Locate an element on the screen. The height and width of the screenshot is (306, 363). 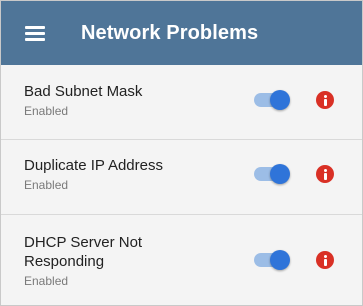
hamburger-menu-icon is located at coordinates (35, 33).